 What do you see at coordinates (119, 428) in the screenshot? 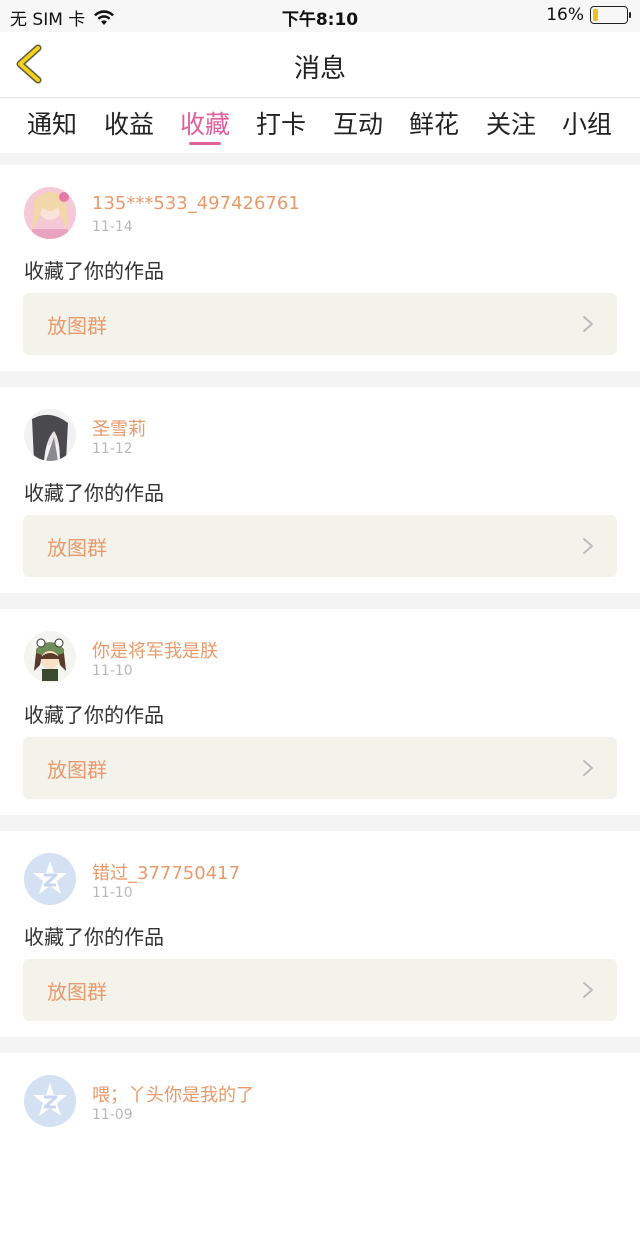
I see `username: 圣雪莉` at bounding box center [119, 428].